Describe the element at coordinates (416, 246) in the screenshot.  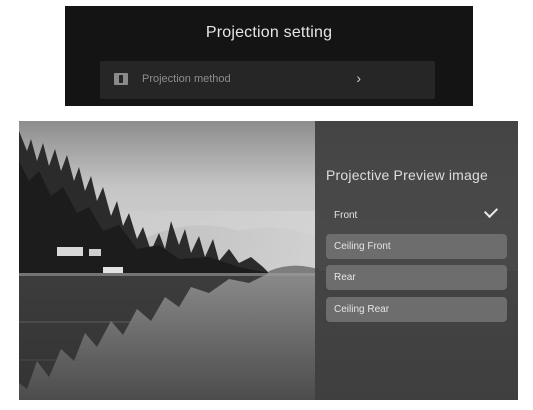
I see `option-ceiling-front: Ceiling Front` at that location.